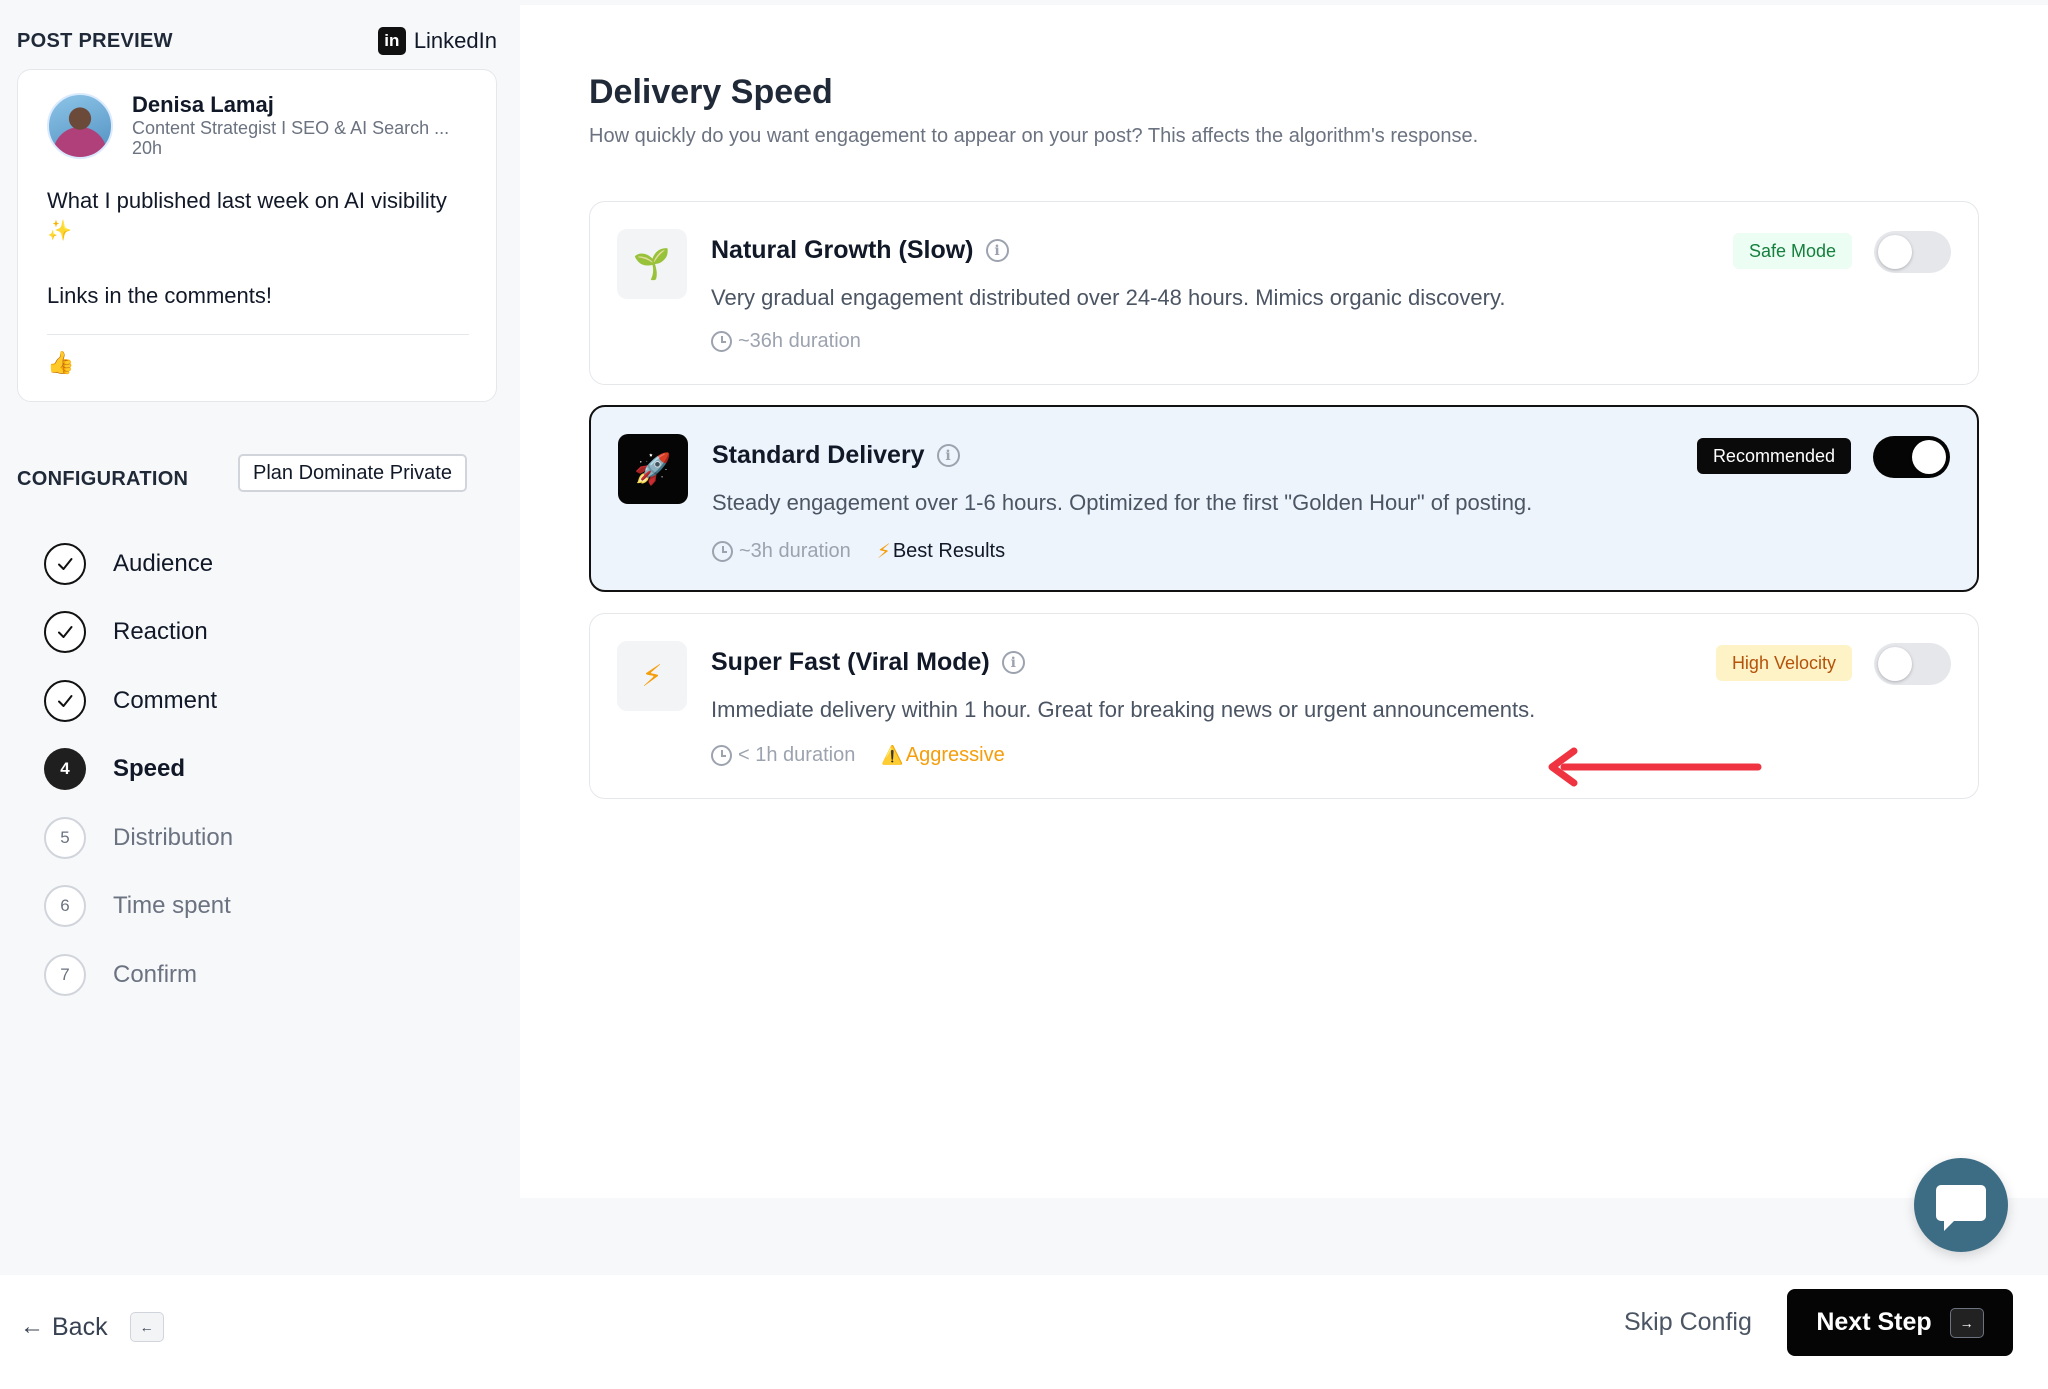 Image resolution: width=2048 pixels, height=1389 pixels. What do you see at coordinates (1773, 456) in the screenshot?
I see `status-badge: Recommended` at bounding box center [1773, 456].